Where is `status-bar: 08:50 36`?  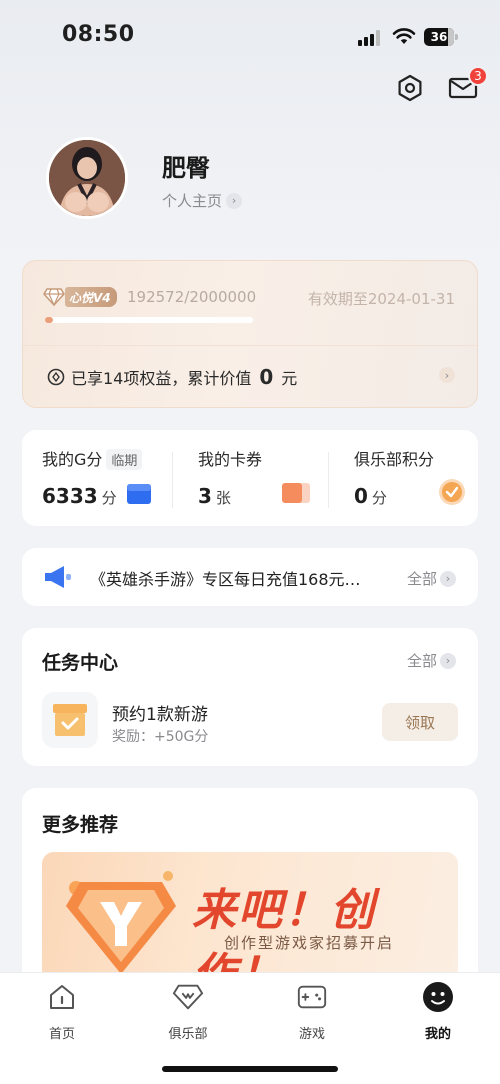
status-bar: 08:50 36 is located at coordinates (250, 36).